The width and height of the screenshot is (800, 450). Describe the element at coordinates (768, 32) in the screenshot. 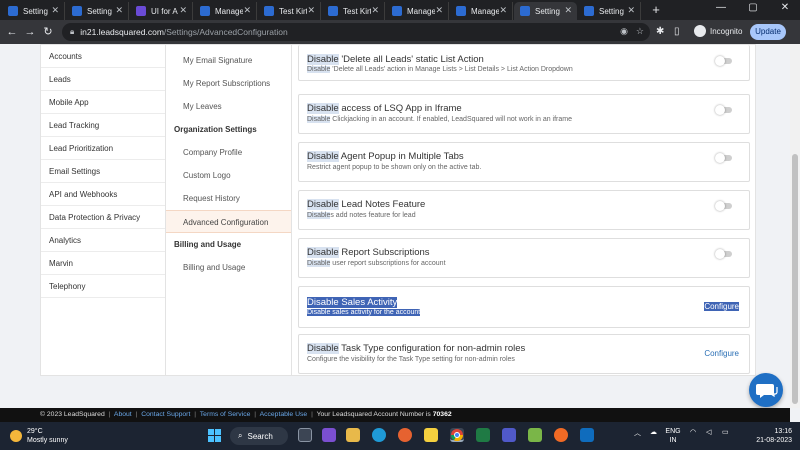

I see `update-button: Update` at that location.